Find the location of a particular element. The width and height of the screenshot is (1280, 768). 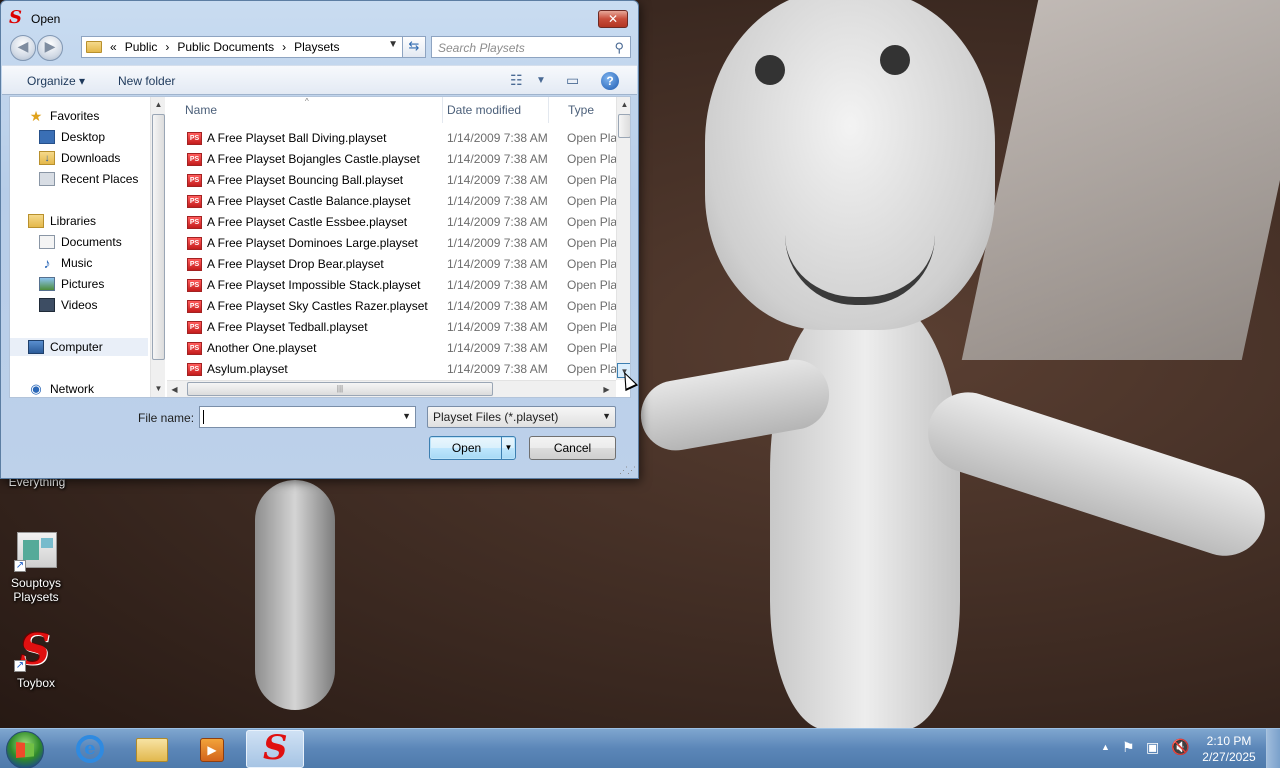

file-type-filter: Playset Files (*.playset) ▼ is located at coordinates (521, 417).